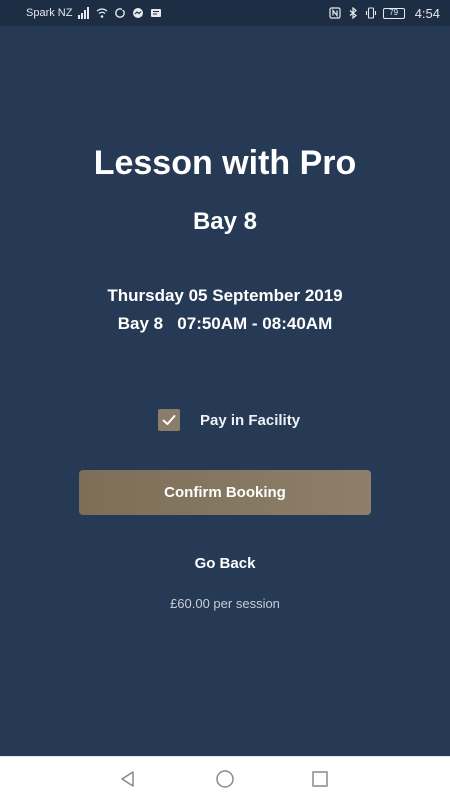 The image size is (450, 800). I want to click on status-bar: Spark NZ 79 4:54, so click(225, 13).